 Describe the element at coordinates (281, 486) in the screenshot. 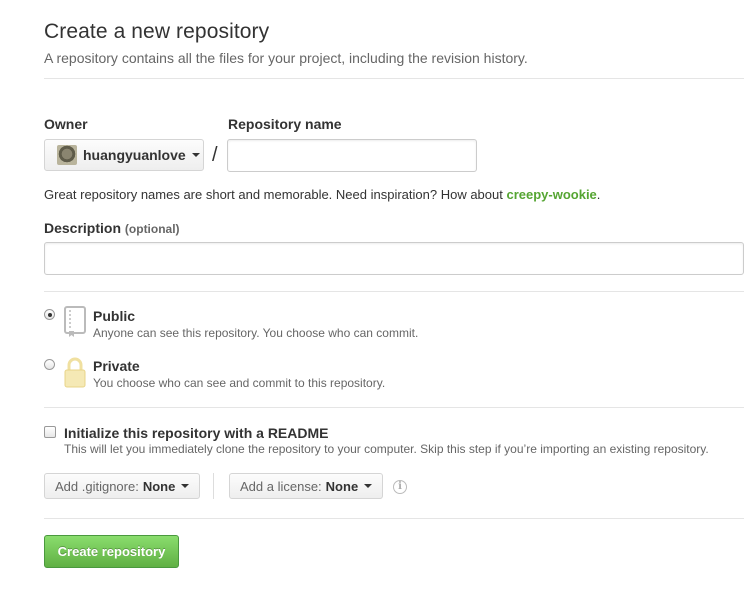

I see `license-label: Add a license:` at that location.